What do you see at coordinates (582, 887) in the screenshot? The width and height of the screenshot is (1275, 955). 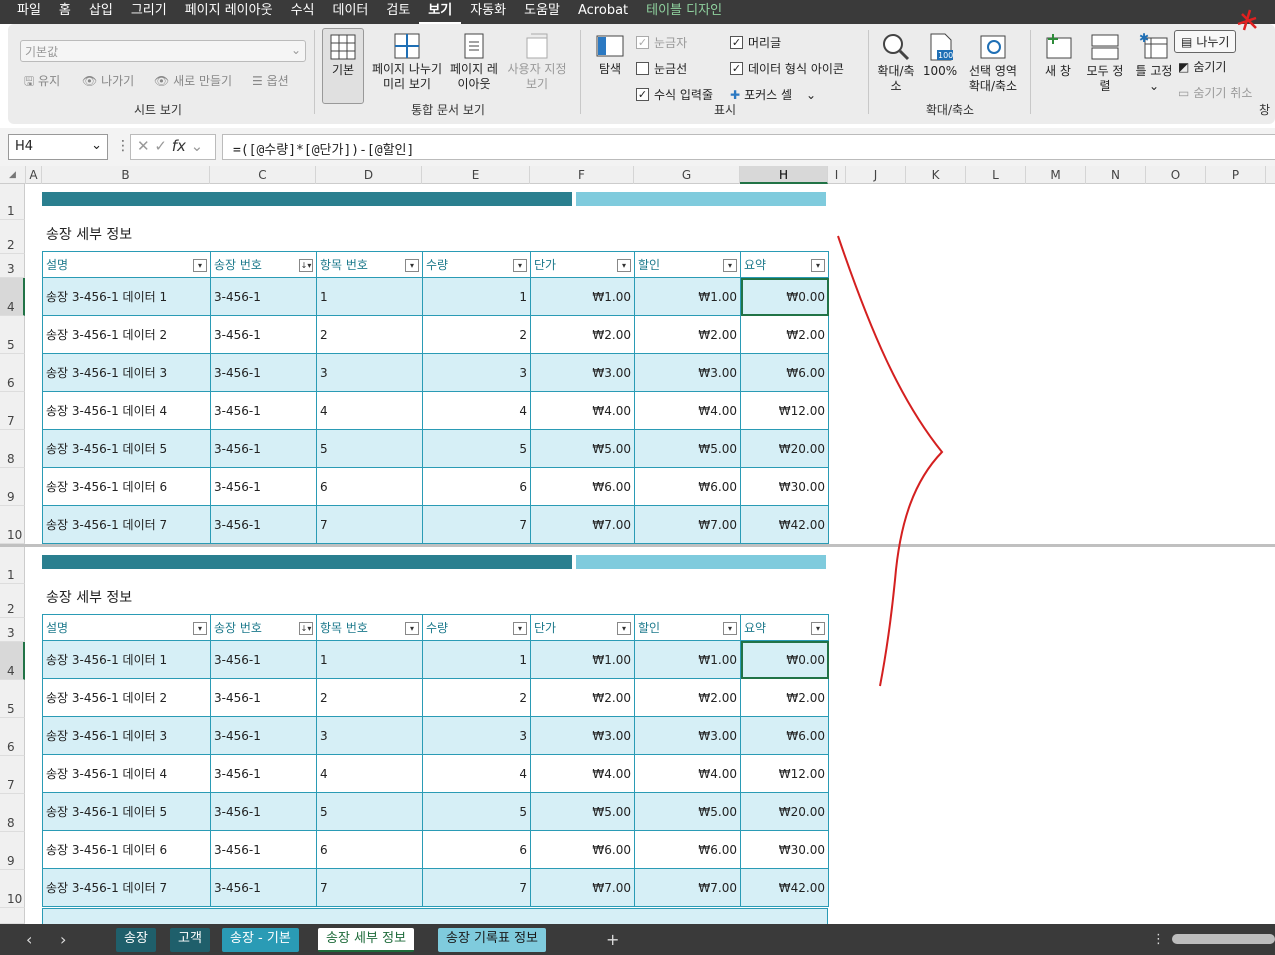 I see `table-cell: ₩7.00` at bounding box center [582, 887].